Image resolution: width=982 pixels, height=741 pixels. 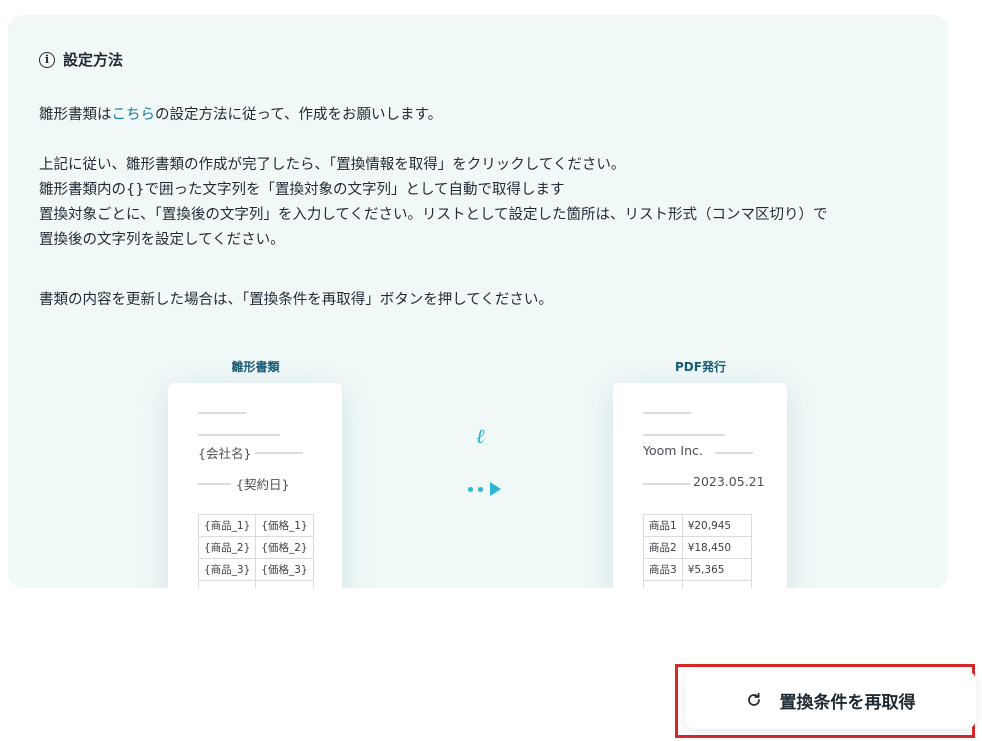 What do you see at coordinates (484, 489) in the screenshot?
I see `arrow-right-icon` at bounding box center [484, 489].